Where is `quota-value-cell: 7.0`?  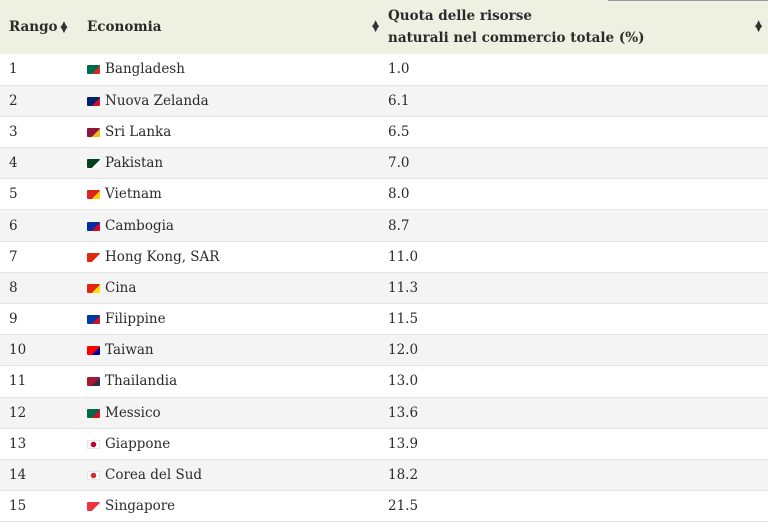 quota-value-cell: 7.0 is located at coordinates (573, 163).